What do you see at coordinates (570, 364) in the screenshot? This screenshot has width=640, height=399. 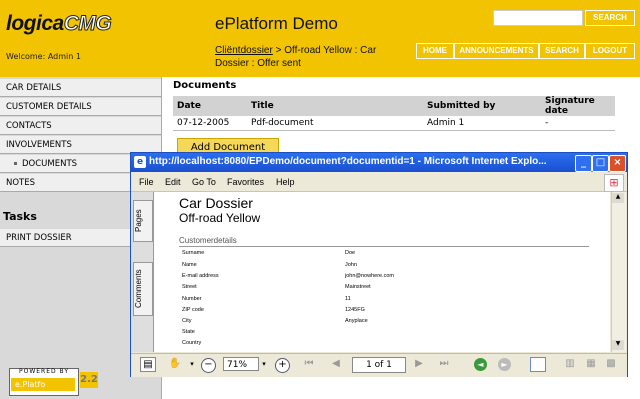 I see `continuous-page-icon: ▥` at bounding box center [570, 364].